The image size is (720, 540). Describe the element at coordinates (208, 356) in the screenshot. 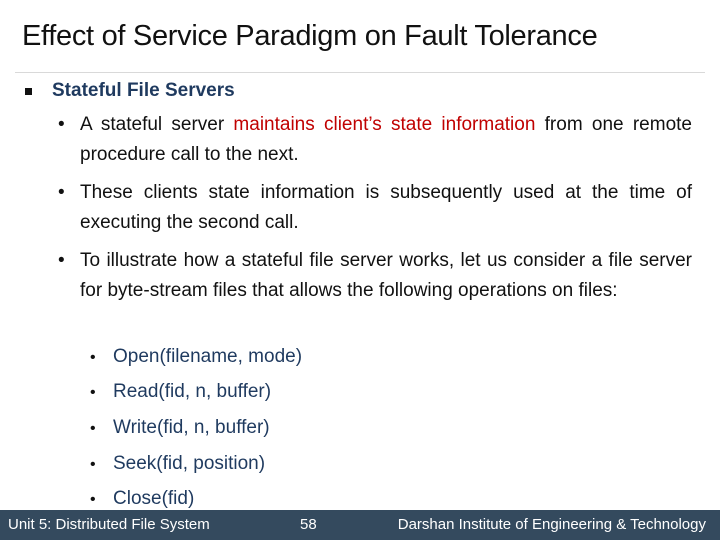

I see `operation-text: Open(filename, mode)` at that location.